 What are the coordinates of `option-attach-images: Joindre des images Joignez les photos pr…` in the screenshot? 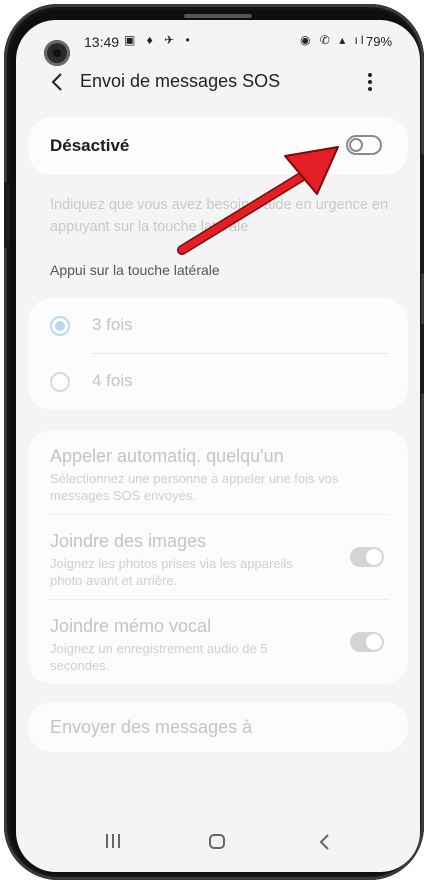 It's located at (218, 557).